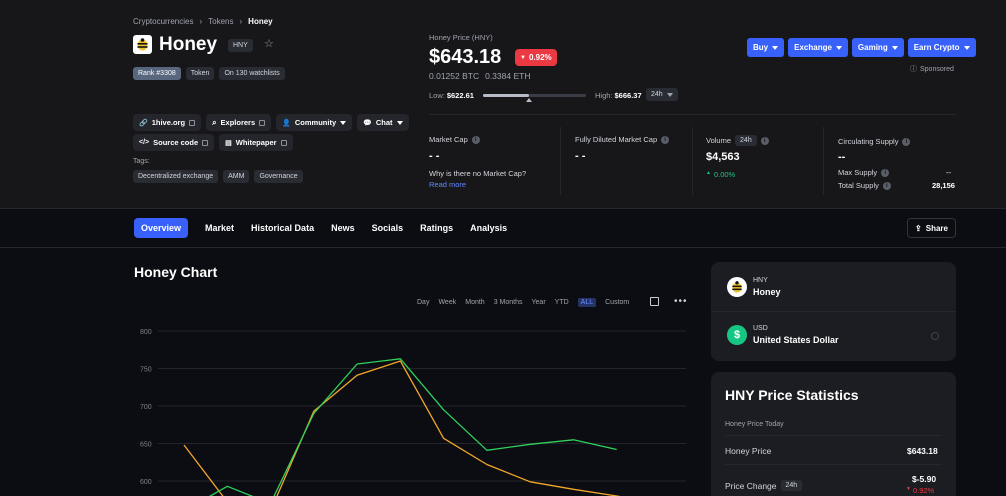 Image resolution: width=1006 pixels, height=496 pixels. Describe the element at coordinates (766, 47) in the screenshot. I see `buy-button: Buy` at that location.